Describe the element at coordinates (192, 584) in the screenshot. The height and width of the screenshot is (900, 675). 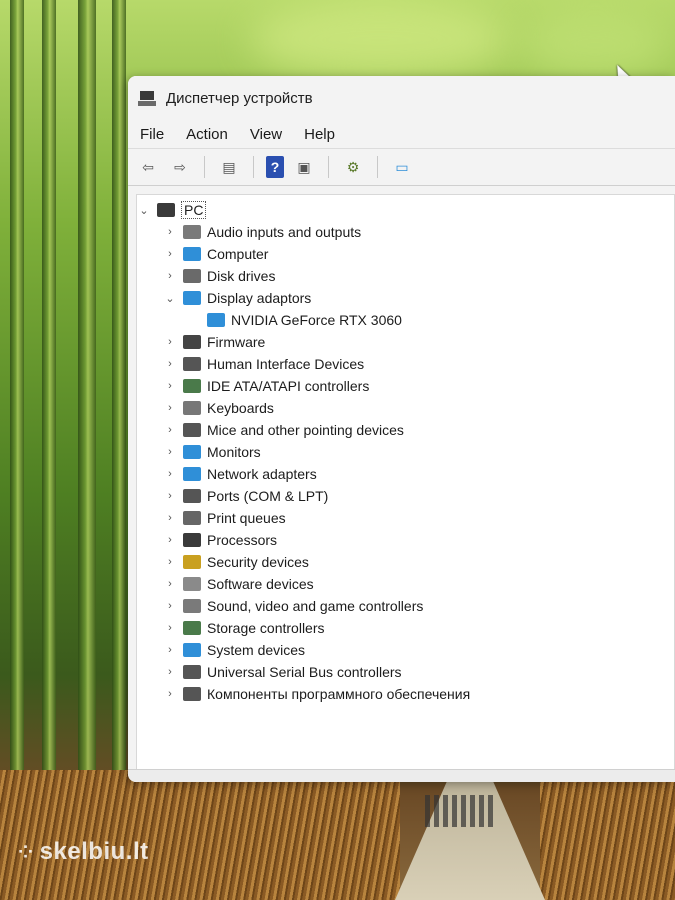
I see `software-icon` at that location.